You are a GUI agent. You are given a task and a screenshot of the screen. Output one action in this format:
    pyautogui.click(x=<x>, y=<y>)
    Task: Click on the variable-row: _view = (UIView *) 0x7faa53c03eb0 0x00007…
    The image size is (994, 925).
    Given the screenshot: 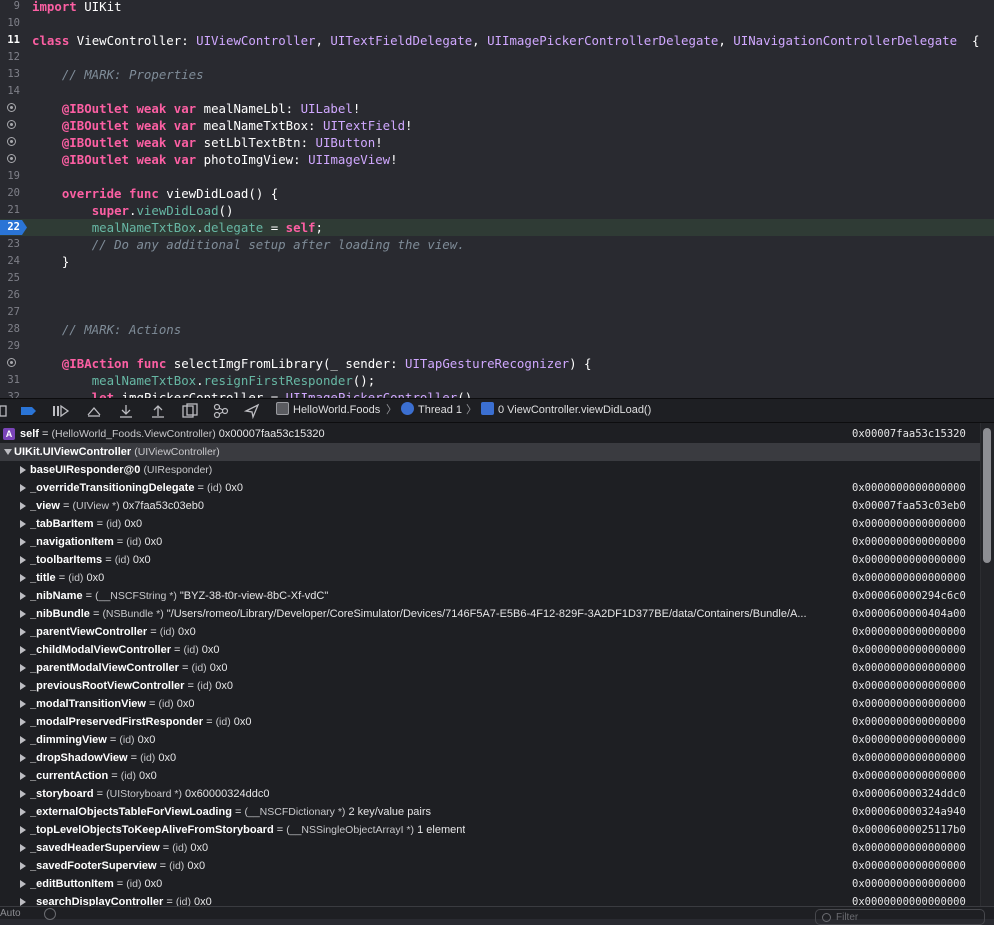 What is the action you would take?
    pyautogui.click(x=490, y=506)
    